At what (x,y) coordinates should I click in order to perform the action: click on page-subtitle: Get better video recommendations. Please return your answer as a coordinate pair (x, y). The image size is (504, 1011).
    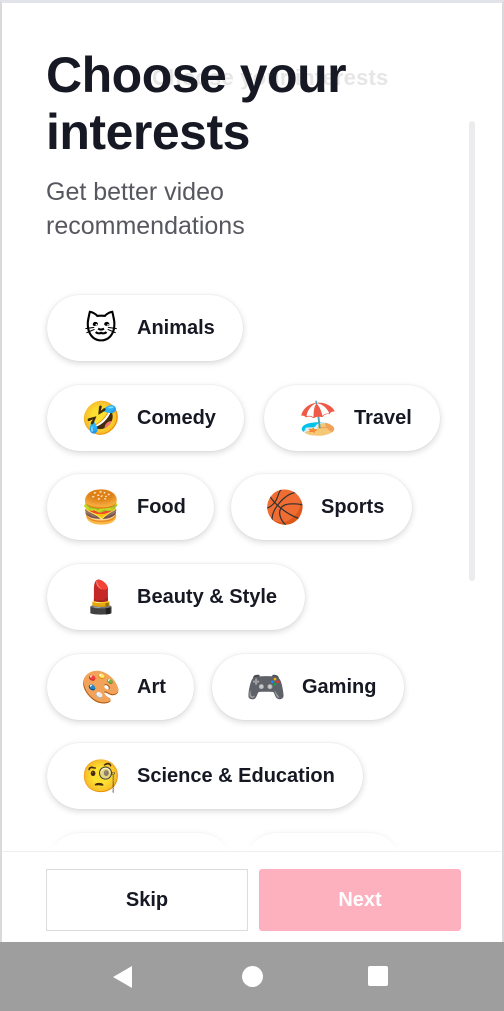
    Looking at the image, I should click on (145, 209).